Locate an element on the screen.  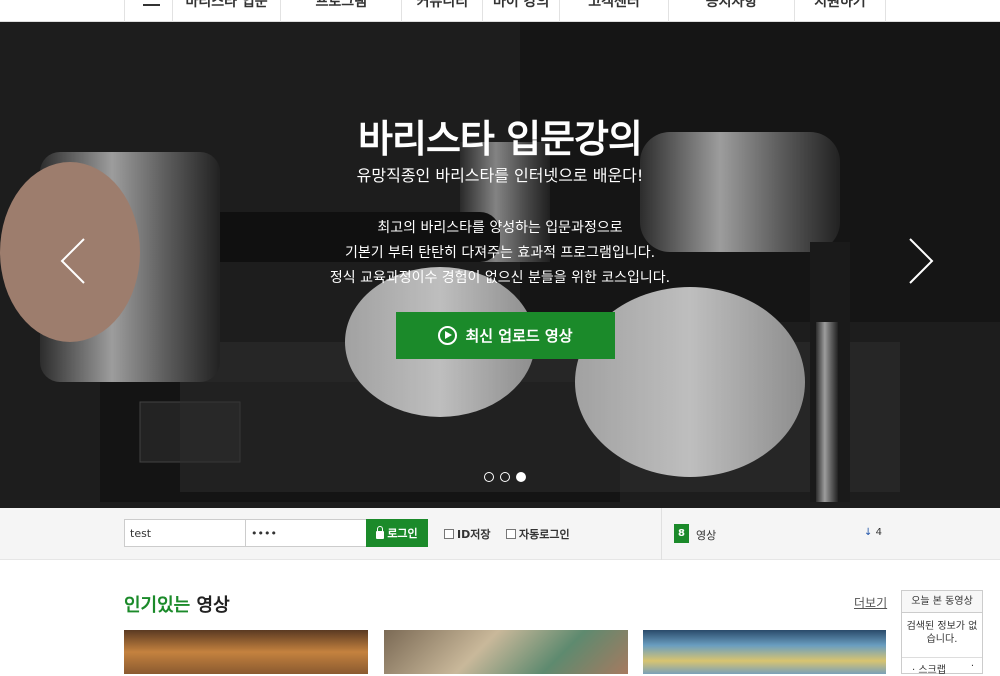
nav-item-3: 커뮤니티 is located at coordinates (443, 11).